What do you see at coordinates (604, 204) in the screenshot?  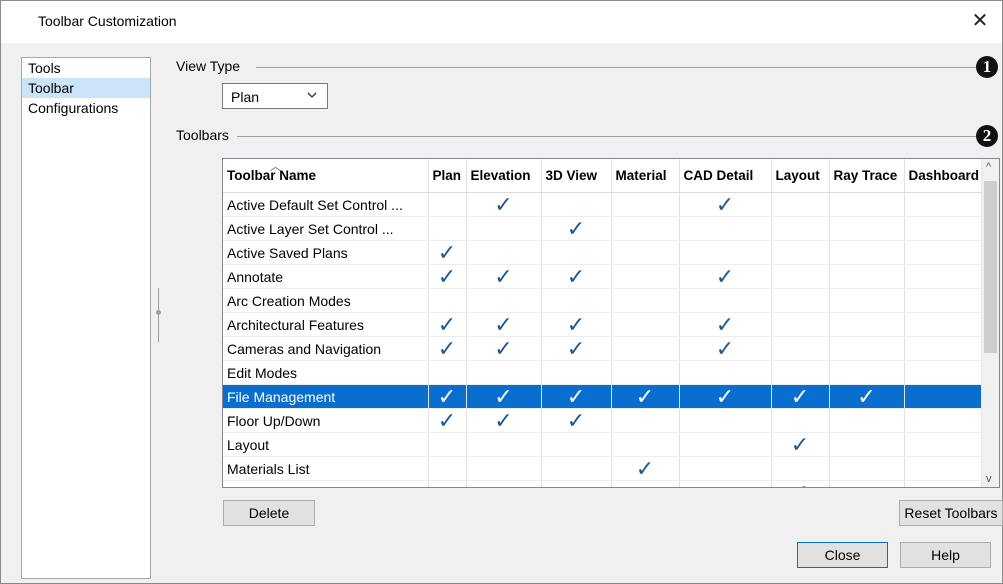 I see `table-row: Active Default Set Control ... ✓ ✓` at bounding box center [604, 204].